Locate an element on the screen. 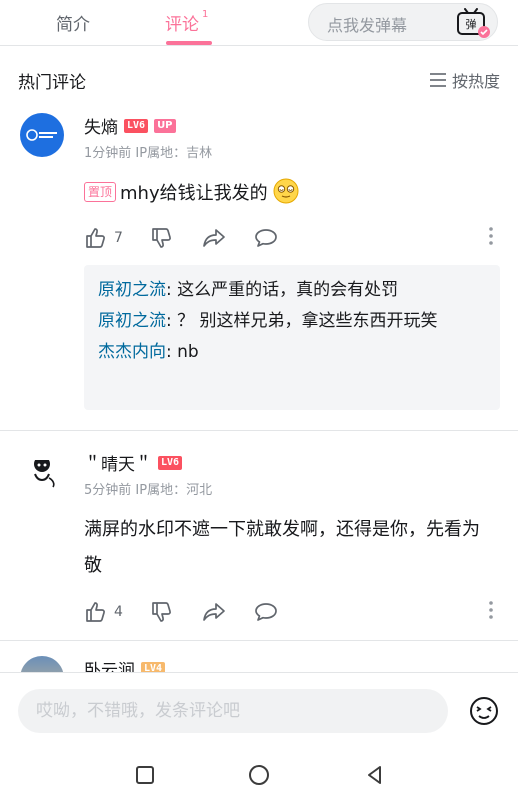 The width and height of the screenshot is (518, 800). comment-content: 置顶 mhy给钱让我发的 is located at coordinates (289, 194).